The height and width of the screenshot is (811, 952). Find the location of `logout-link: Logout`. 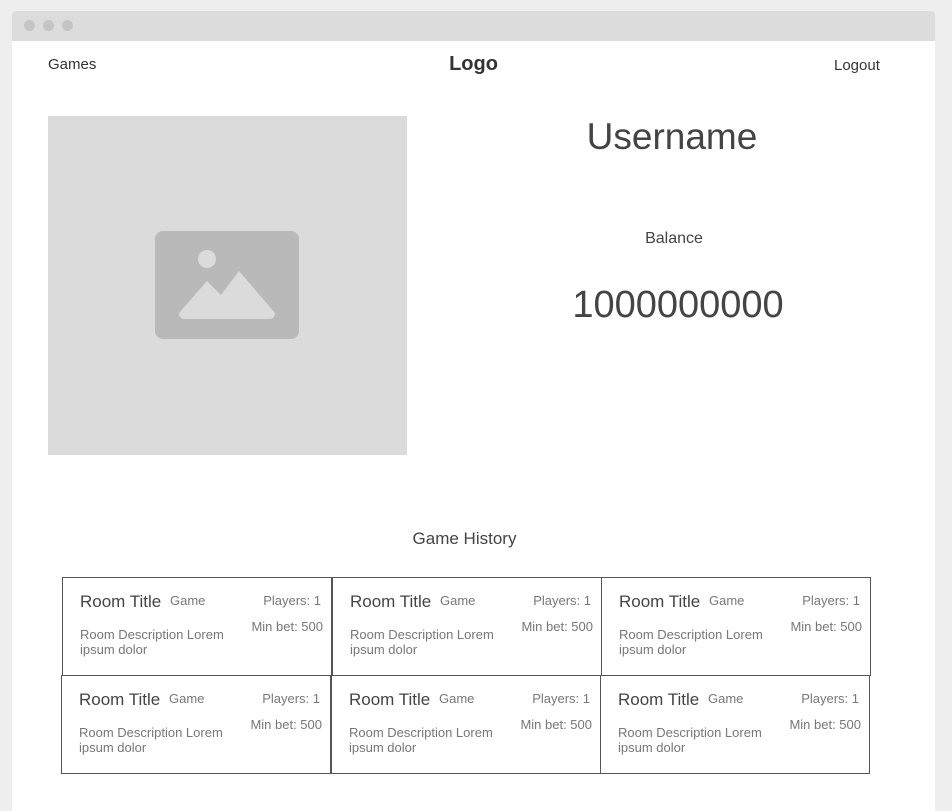

logout-link: Logout is located at coordinates (857, 65).